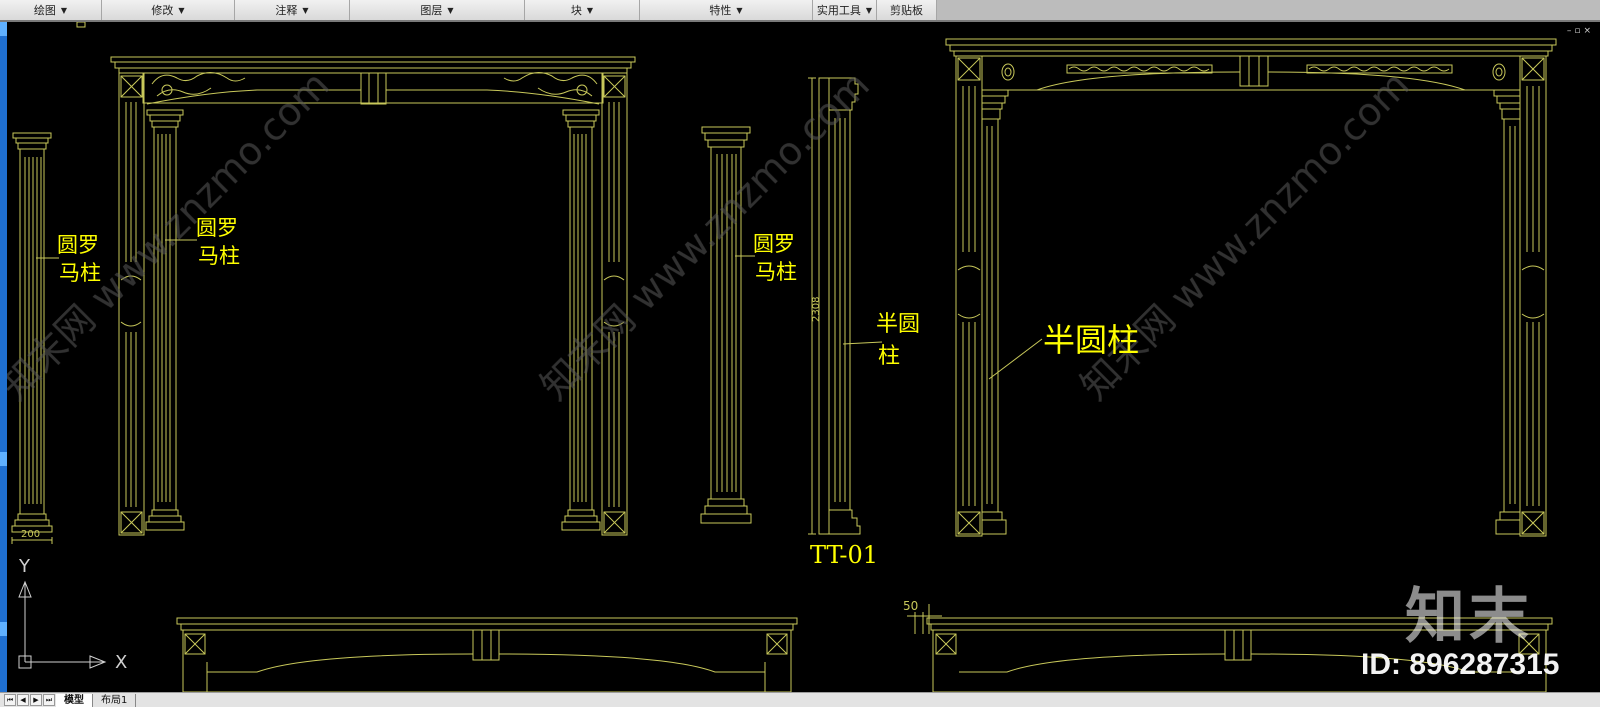 Image resolution: width=1600 pixels, height=707 pixels. I want to click on panel-annotate-label: 注释, so click(286, 10).